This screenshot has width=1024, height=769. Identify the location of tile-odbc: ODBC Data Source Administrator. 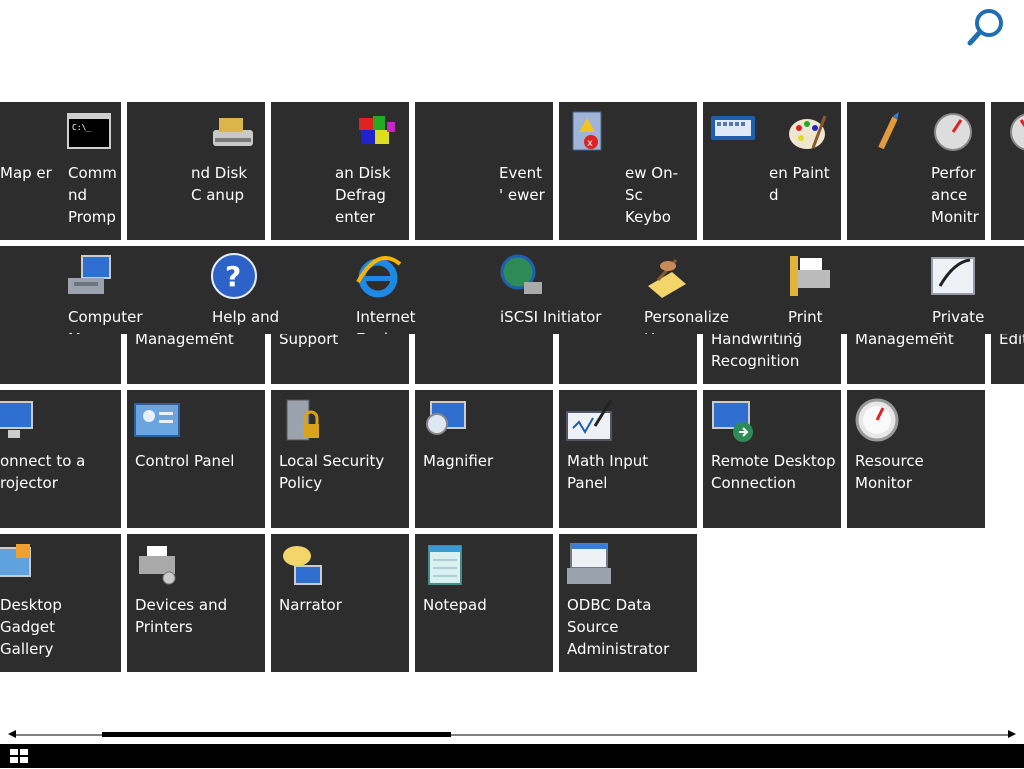
(628, 603).